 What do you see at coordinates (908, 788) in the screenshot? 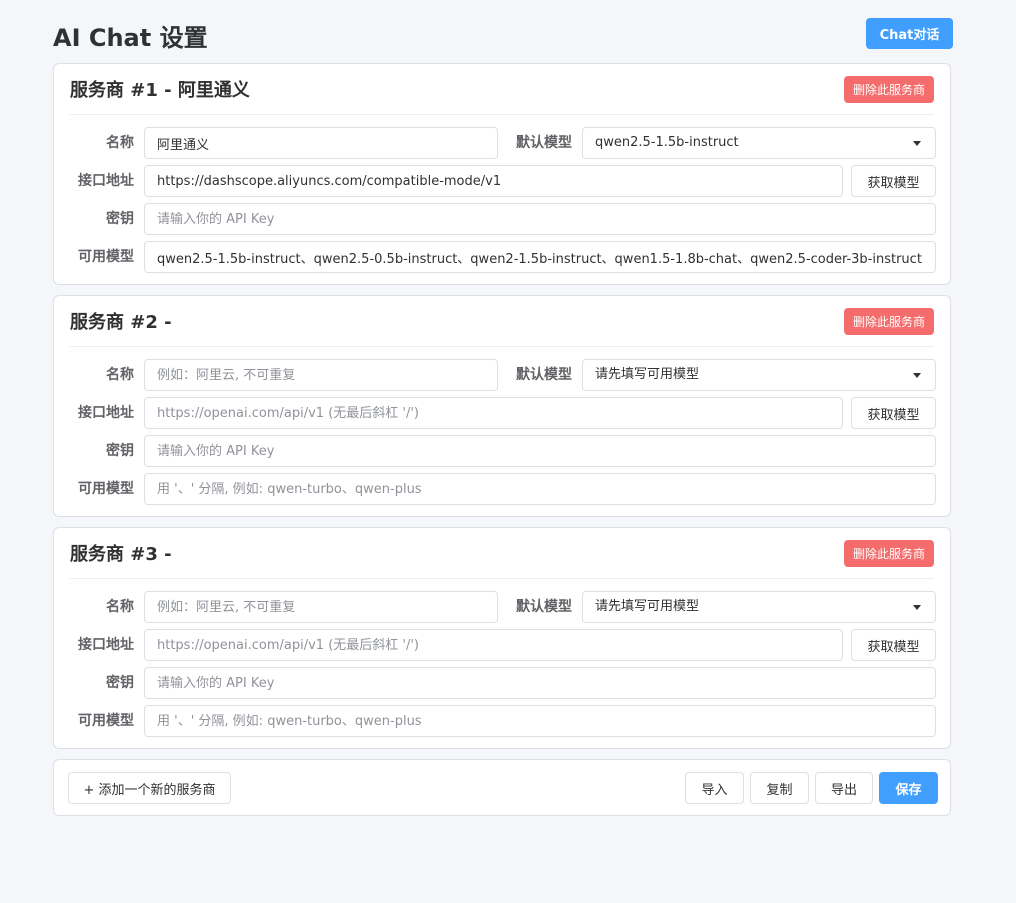
I see `save-button: 保存` at bounding box center [908, 788].